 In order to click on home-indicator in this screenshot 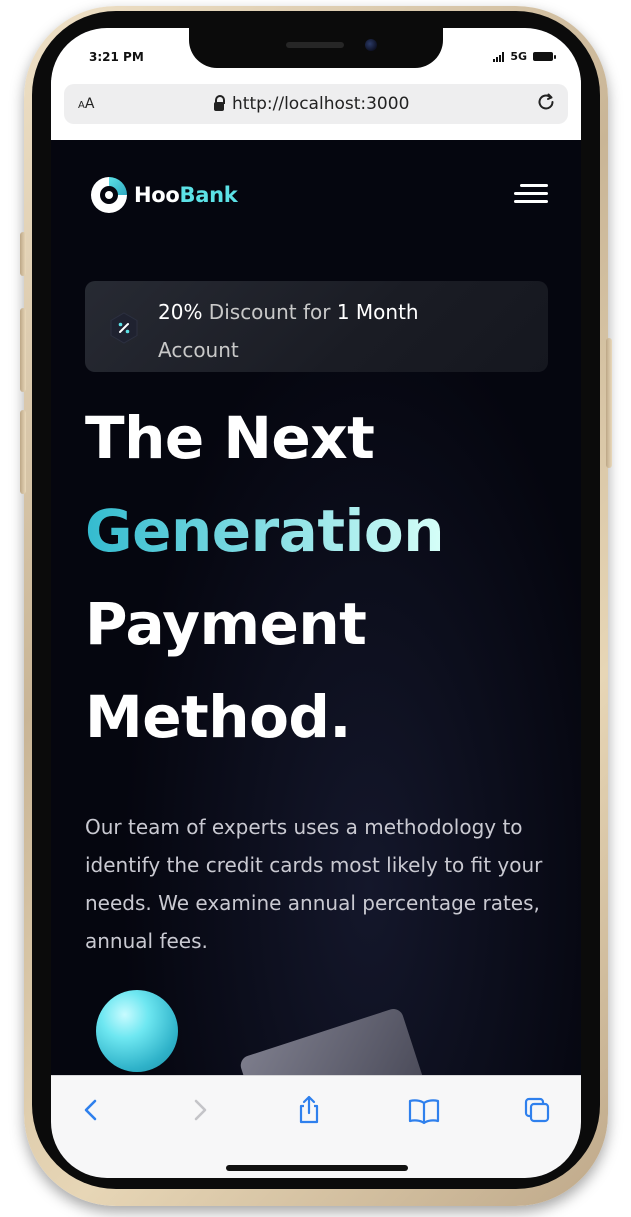, I will do `click(317, 1168)`.